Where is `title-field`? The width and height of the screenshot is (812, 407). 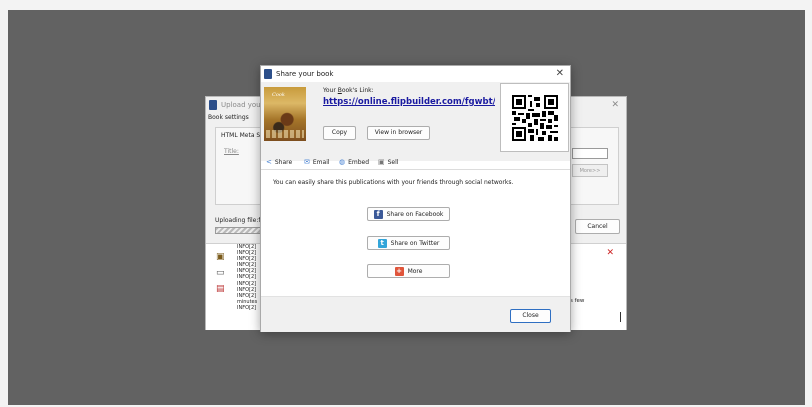 title-field is located at coordinates (590, 153).